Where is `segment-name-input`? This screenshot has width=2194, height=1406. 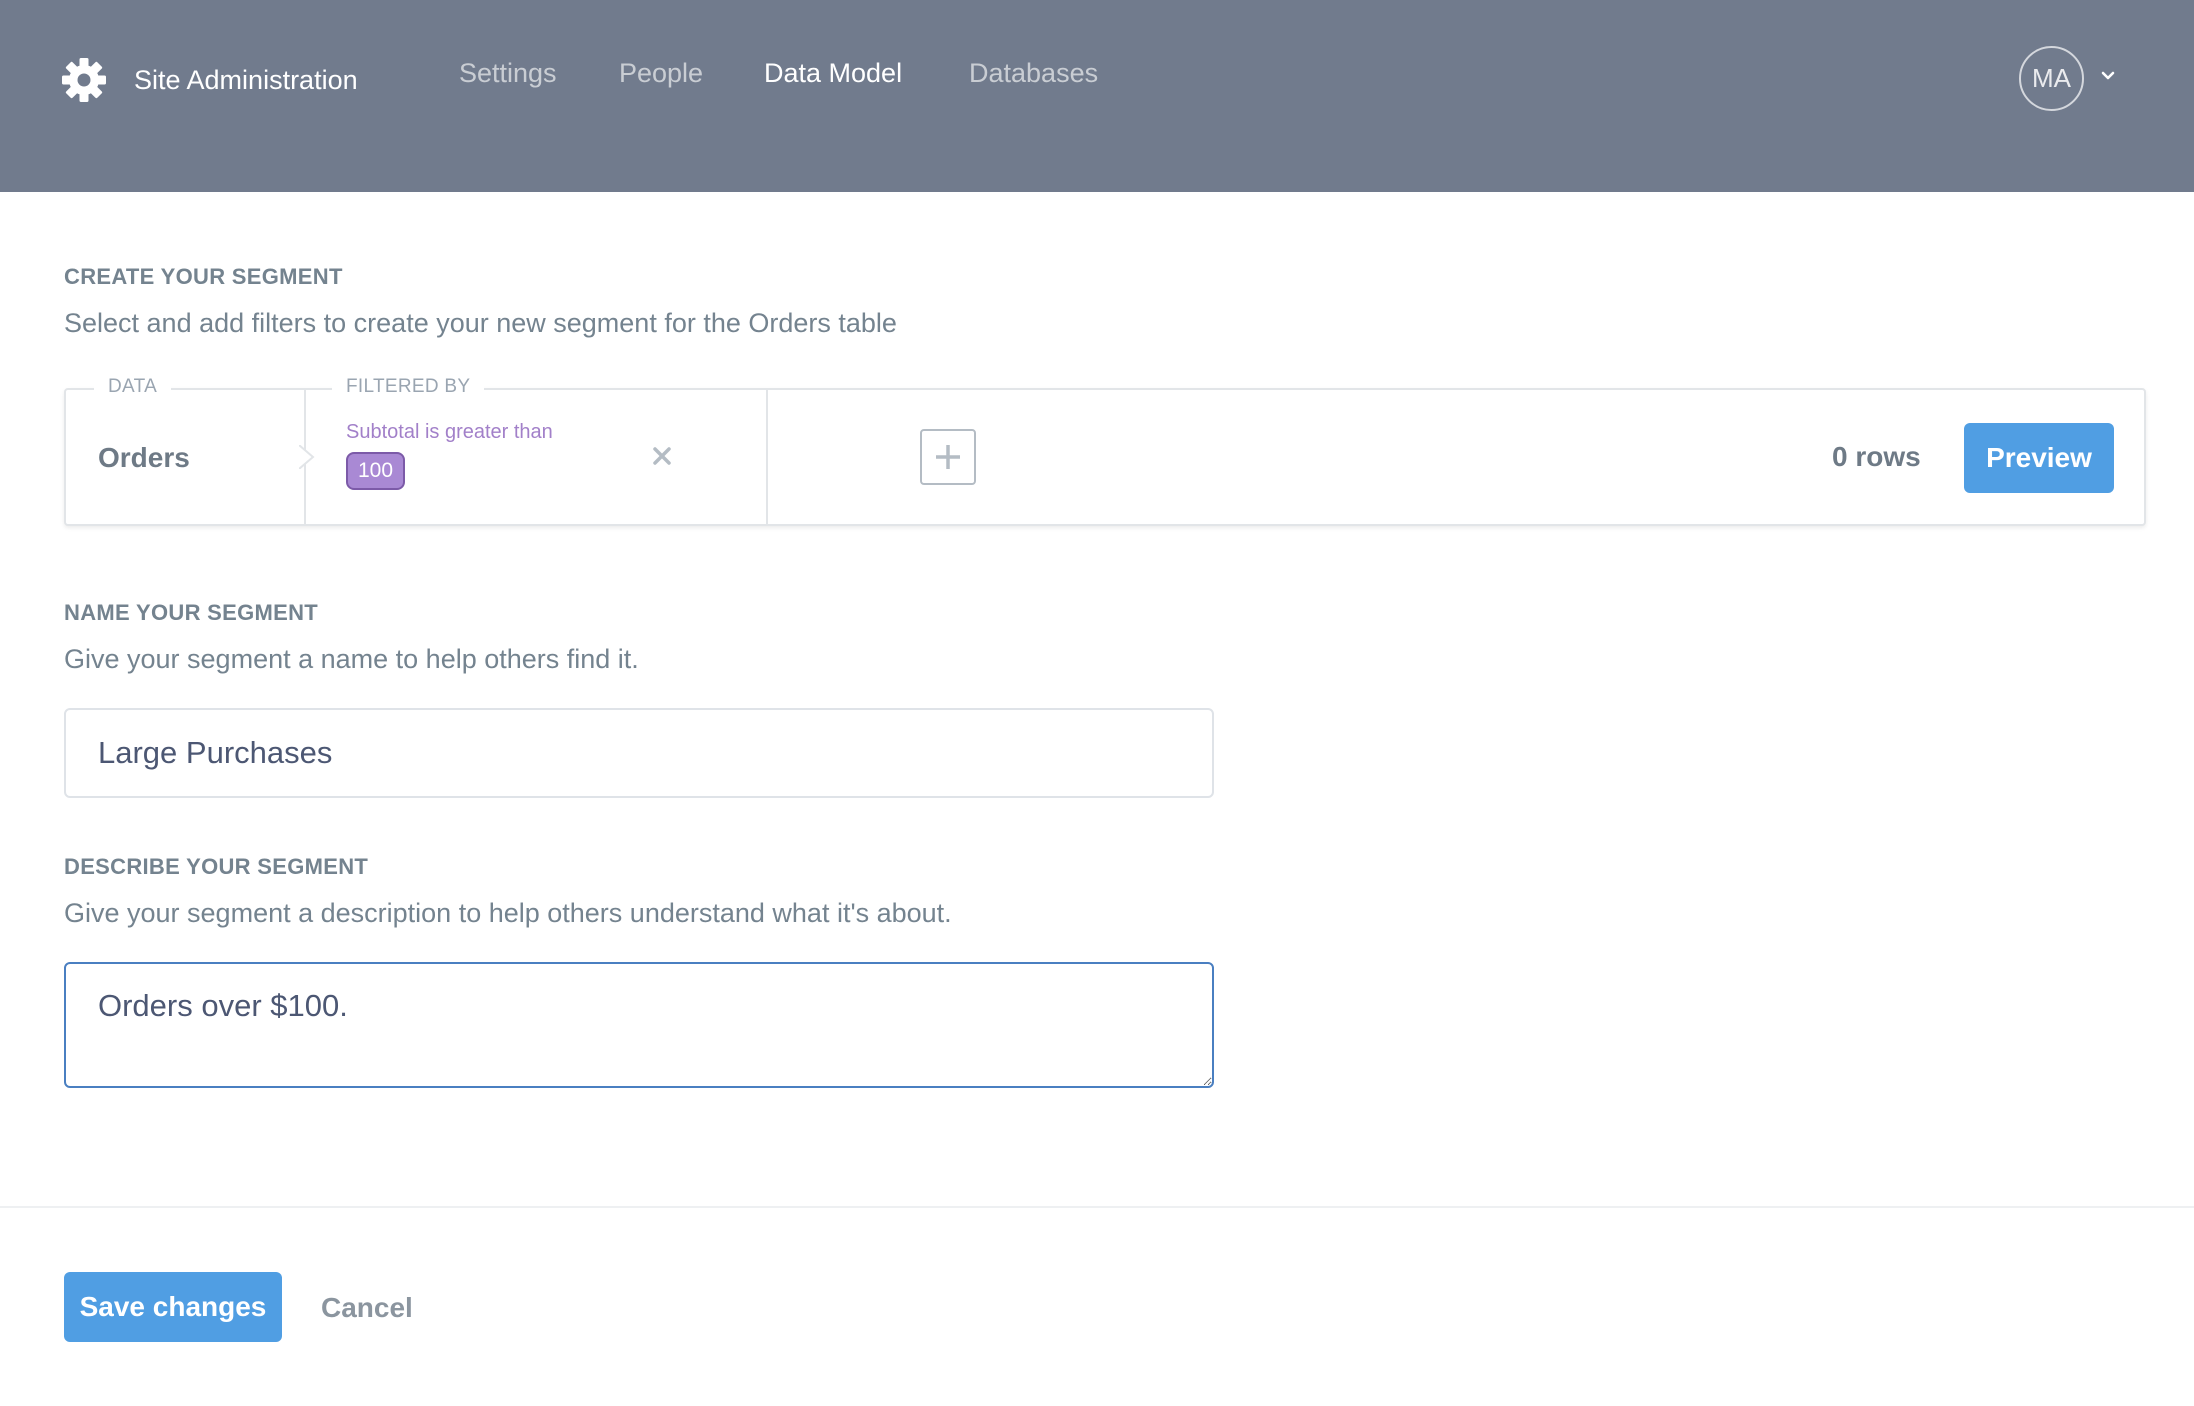 segment-name-input is located at coordinates (639, 753).